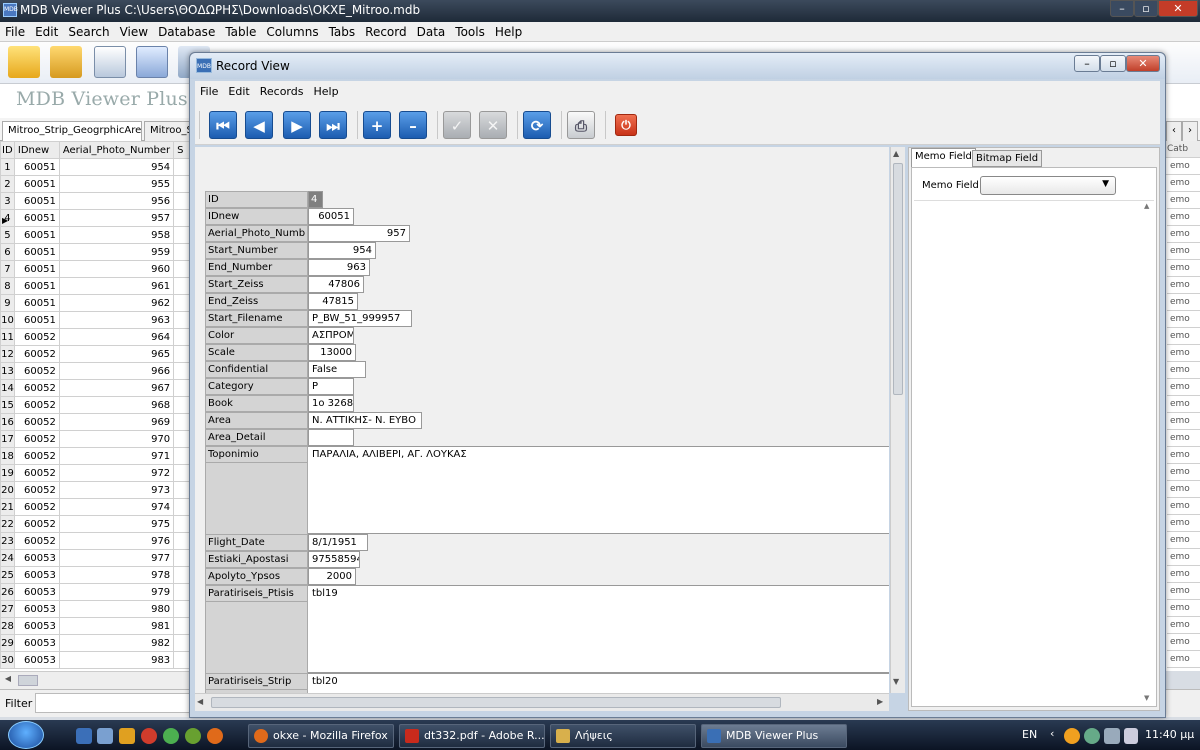 The image size is (1200, 750). Describe the element at coordinates (337, 369) in the screenshot. I see `field-confidential: False` at that location.